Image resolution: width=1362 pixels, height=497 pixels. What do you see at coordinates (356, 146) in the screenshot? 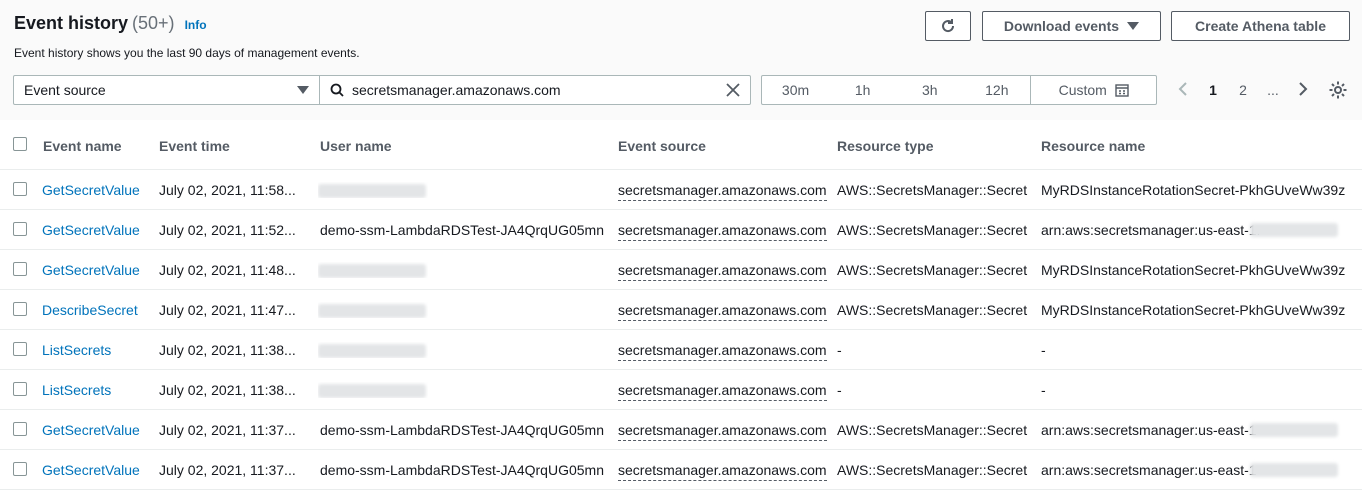
I see `column-user-name: User name` at bounding box center [356, 146].